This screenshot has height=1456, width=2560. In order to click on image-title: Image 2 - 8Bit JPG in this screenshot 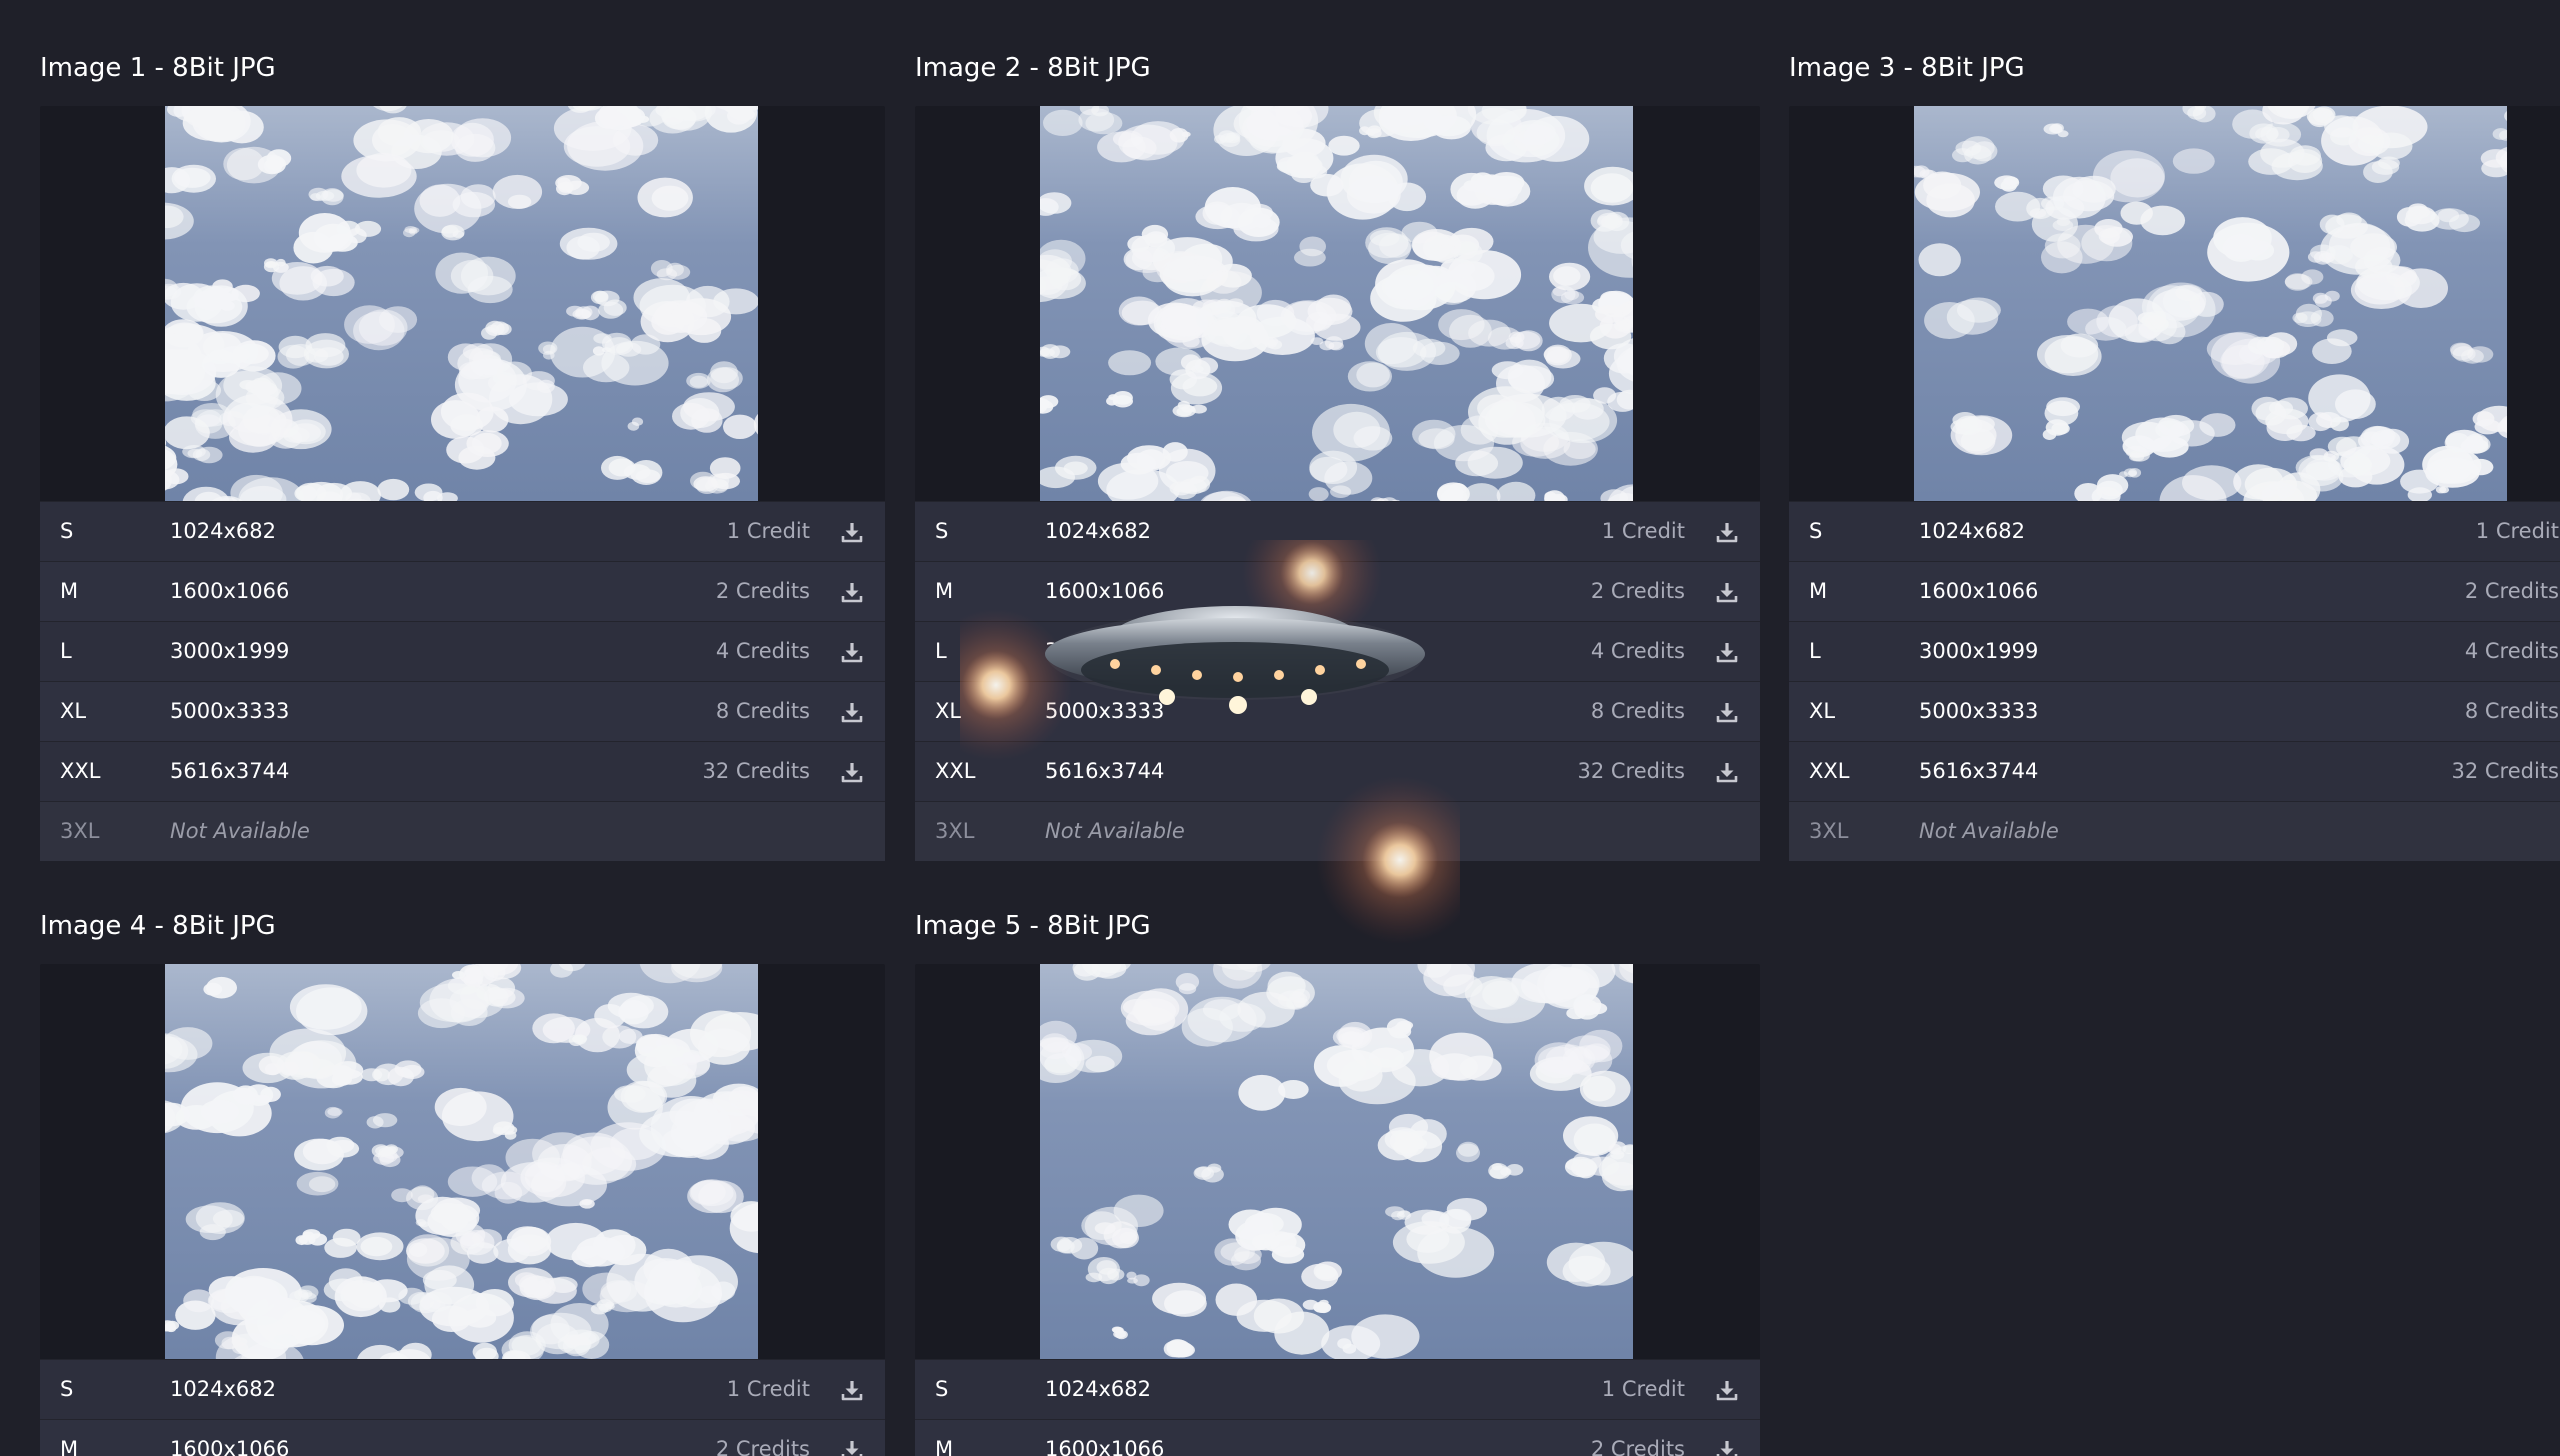, I will do `click(1033, 68)`.